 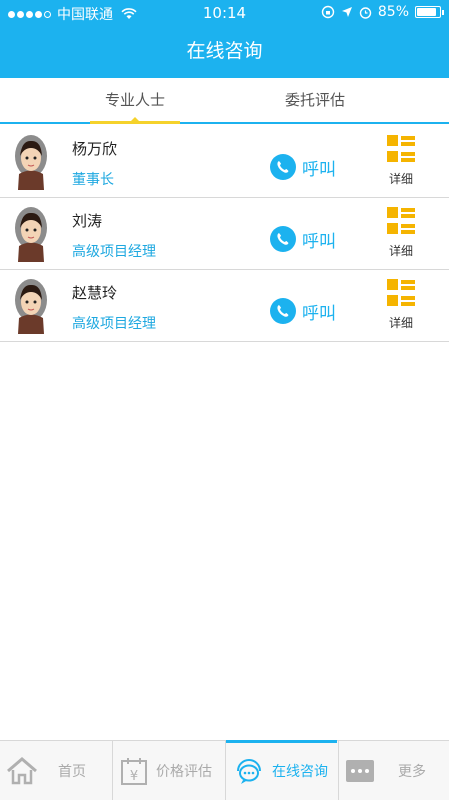 I want to click on nav-price-valuation: ¥ 价格评估, so click(x=172, y=770).